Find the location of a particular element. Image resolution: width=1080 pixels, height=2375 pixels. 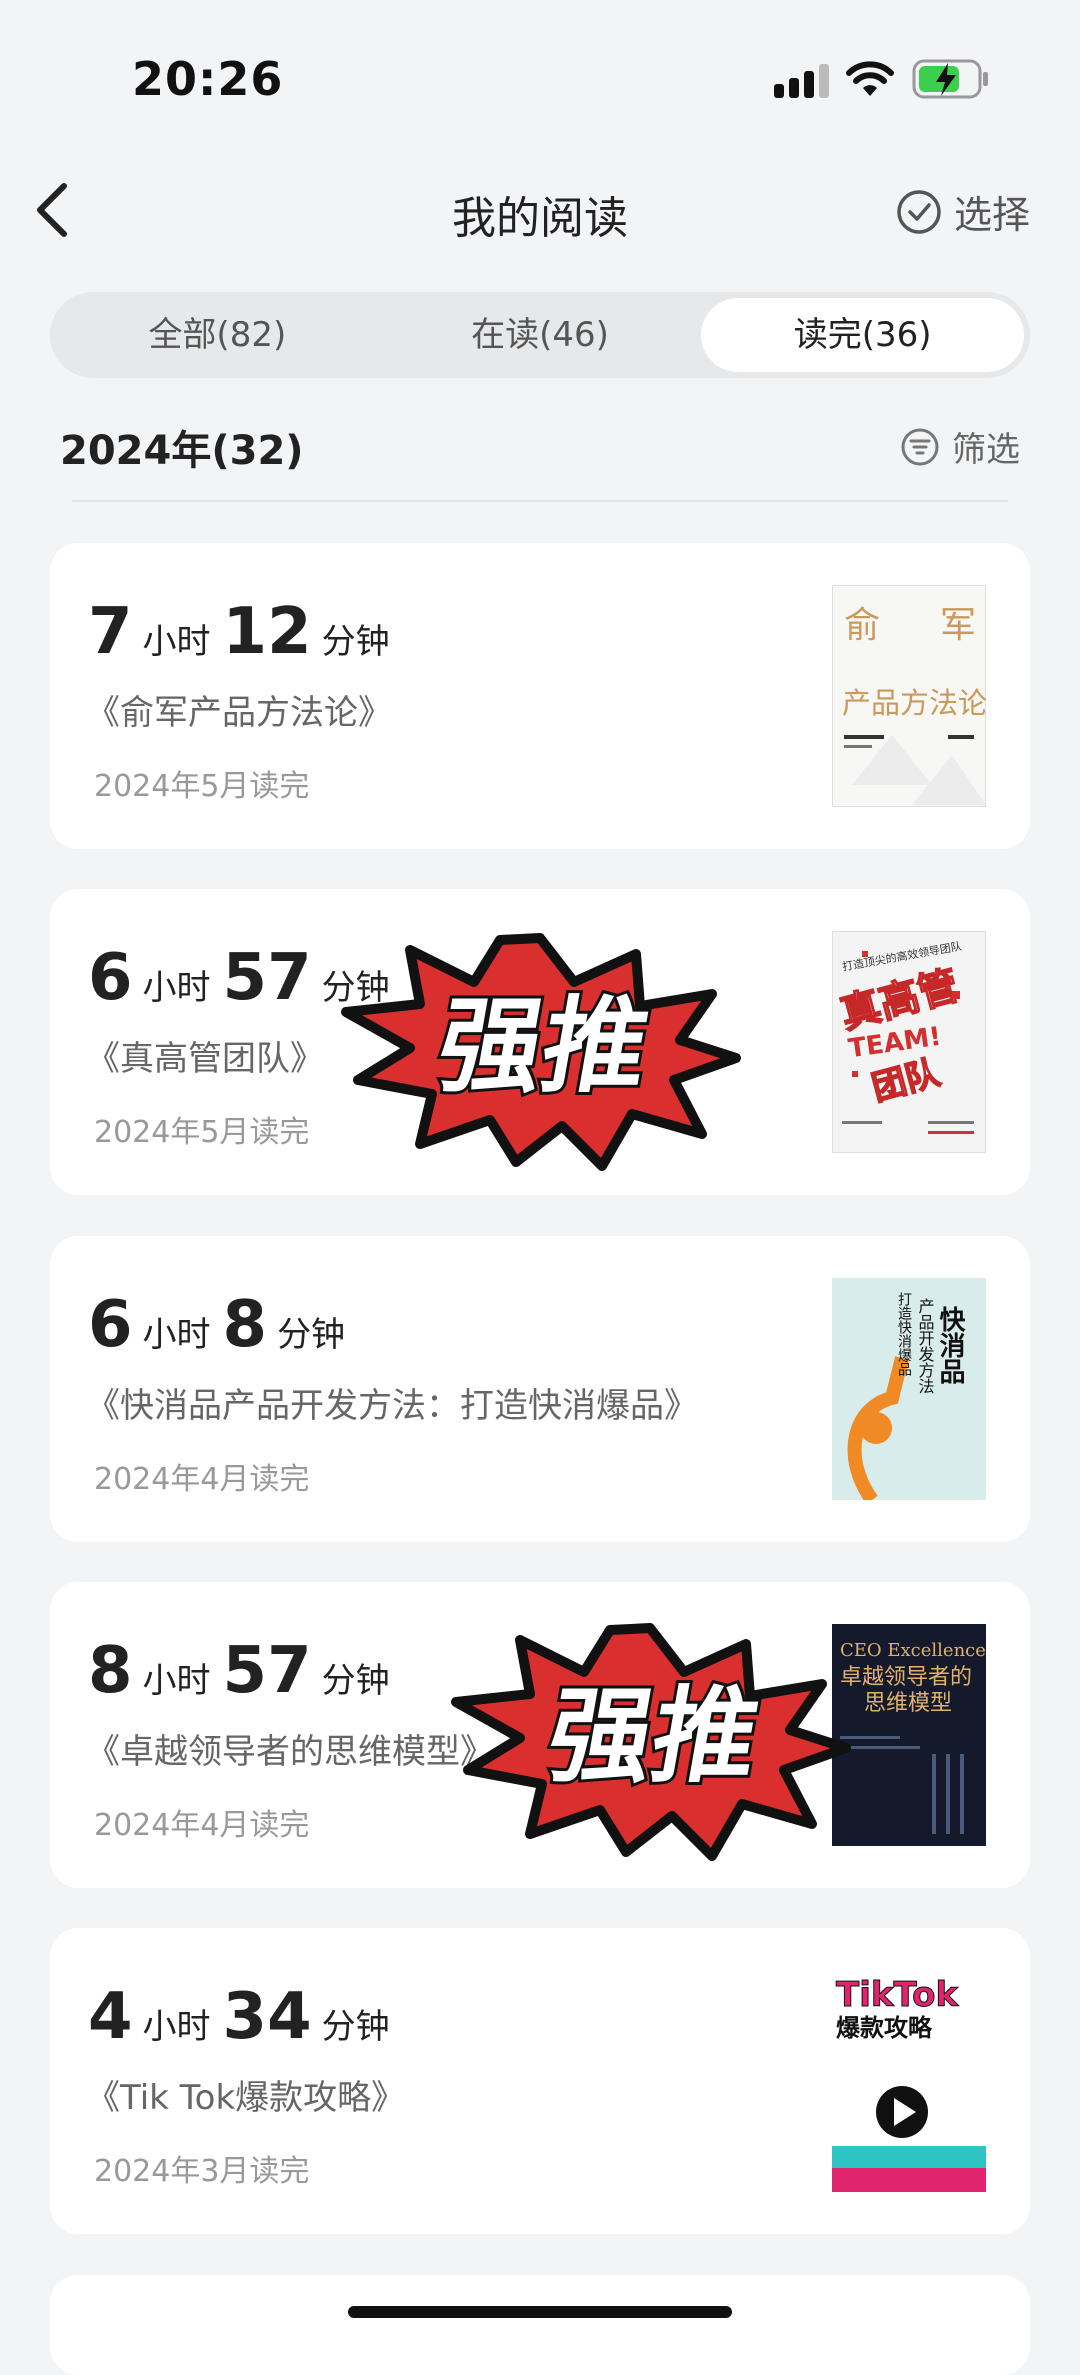

book-title: 《Tik Tok爆款攻略》 is located at coordinates (246, 2098).